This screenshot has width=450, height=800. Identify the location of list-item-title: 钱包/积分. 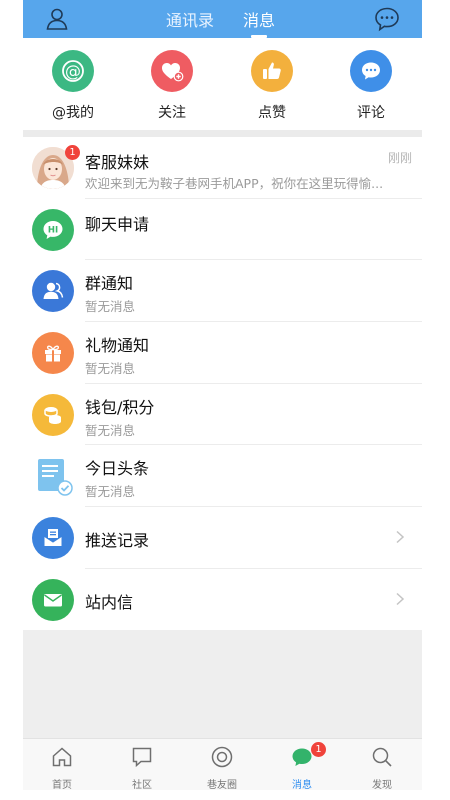
(120, 407).